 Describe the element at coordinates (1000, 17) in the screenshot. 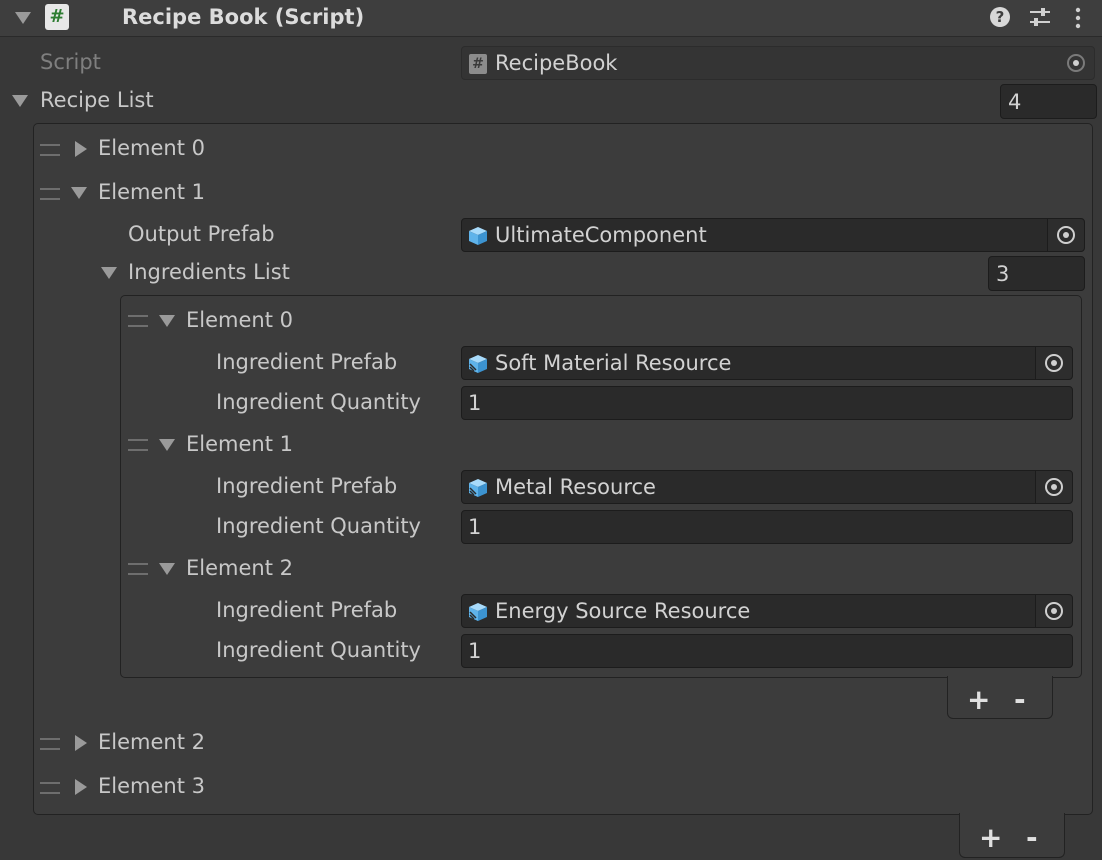

I see `help-icon: ?` at that location.